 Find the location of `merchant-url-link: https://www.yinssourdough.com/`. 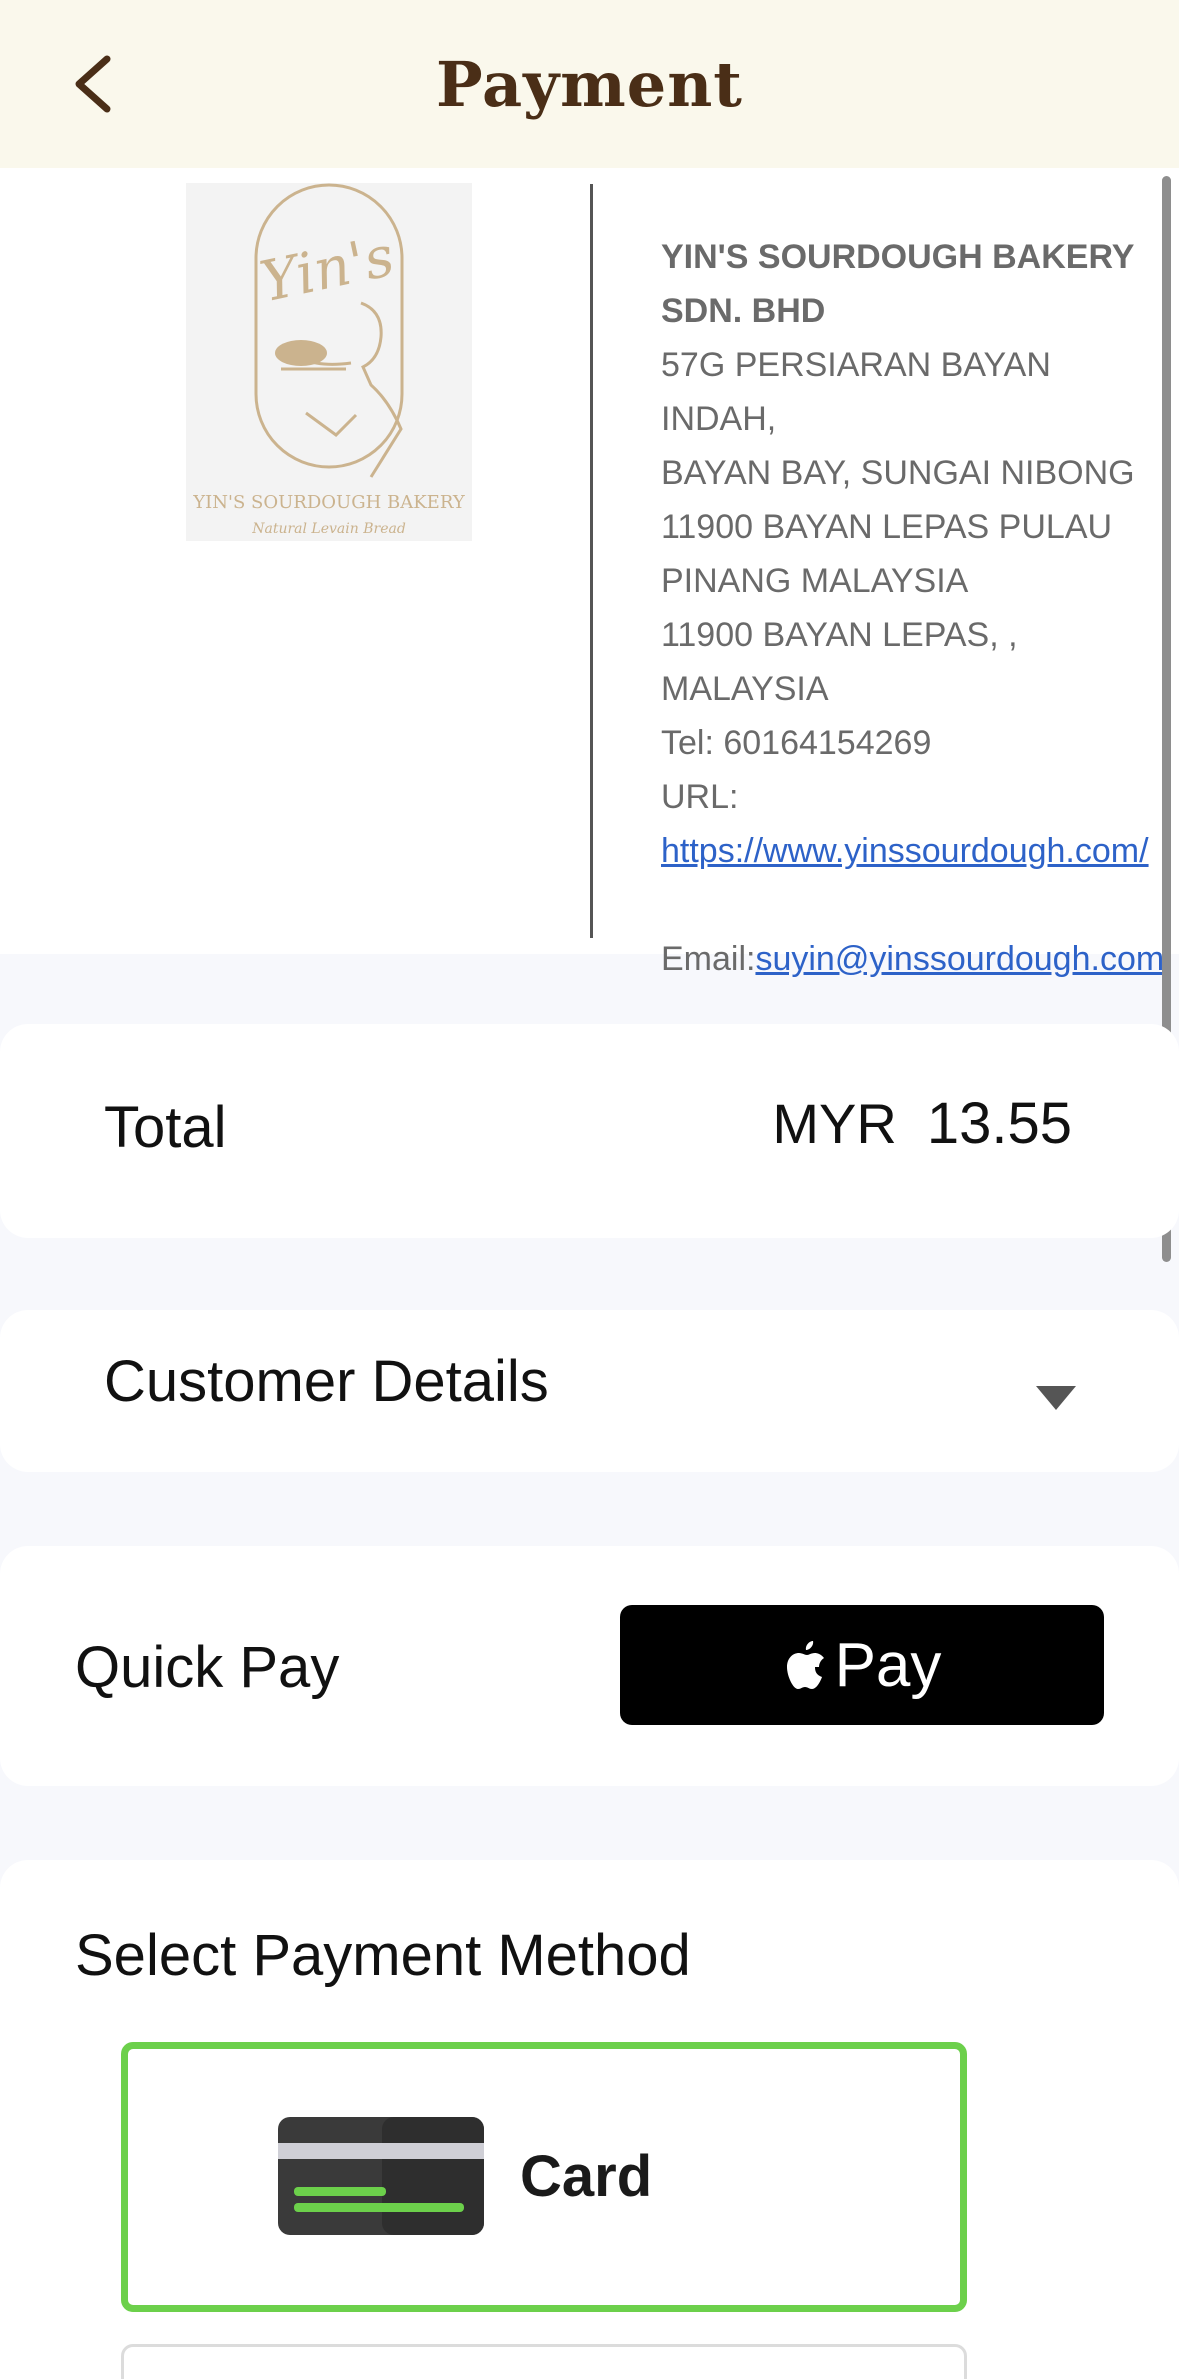

merchant-url-link: https://www.yinssourdough.com/ is located at coordinates (905, 851).